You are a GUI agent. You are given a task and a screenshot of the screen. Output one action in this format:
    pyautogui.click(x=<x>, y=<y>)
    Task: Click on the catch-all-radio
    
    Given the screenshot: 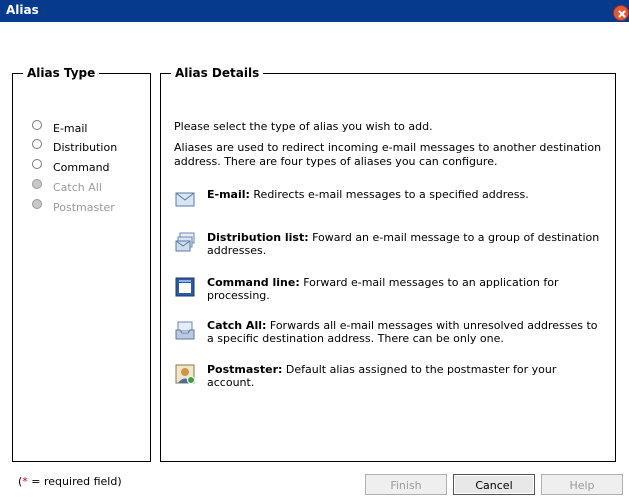 What is the action you would take?
    pyautogui.click(x=37, y=184)
    